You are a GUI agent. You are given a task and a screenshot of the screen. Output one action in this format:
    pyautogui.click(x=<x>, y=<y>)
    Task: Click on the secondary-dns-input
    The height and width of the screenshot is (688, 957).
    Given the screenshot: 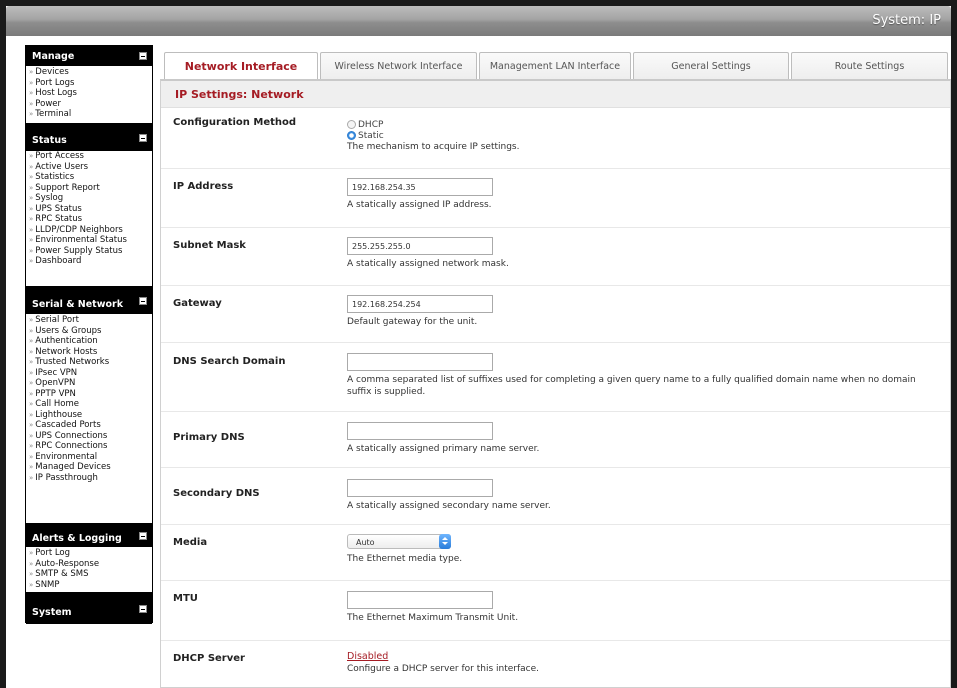 What is the action you would take?
    pyautogui.click(x=420, y=488)
    